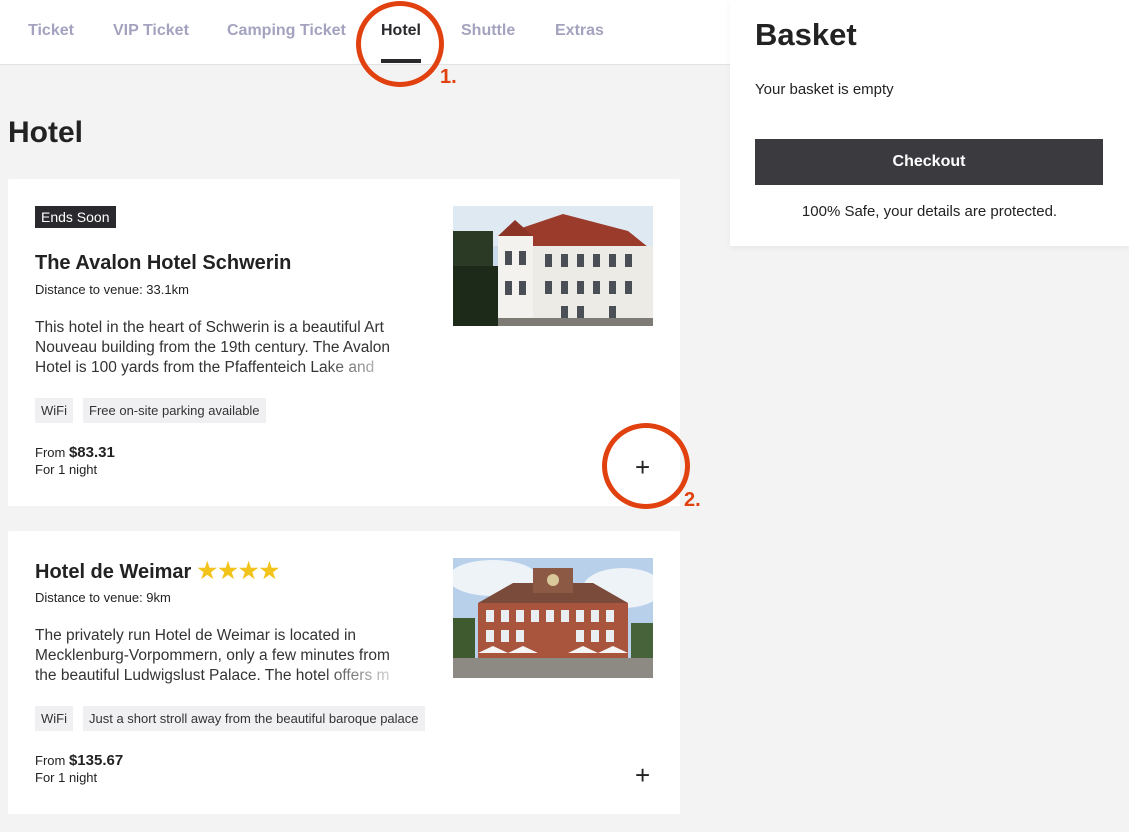  I want to click on amenity-tag: Free on-site parking available, so click(174, 410).